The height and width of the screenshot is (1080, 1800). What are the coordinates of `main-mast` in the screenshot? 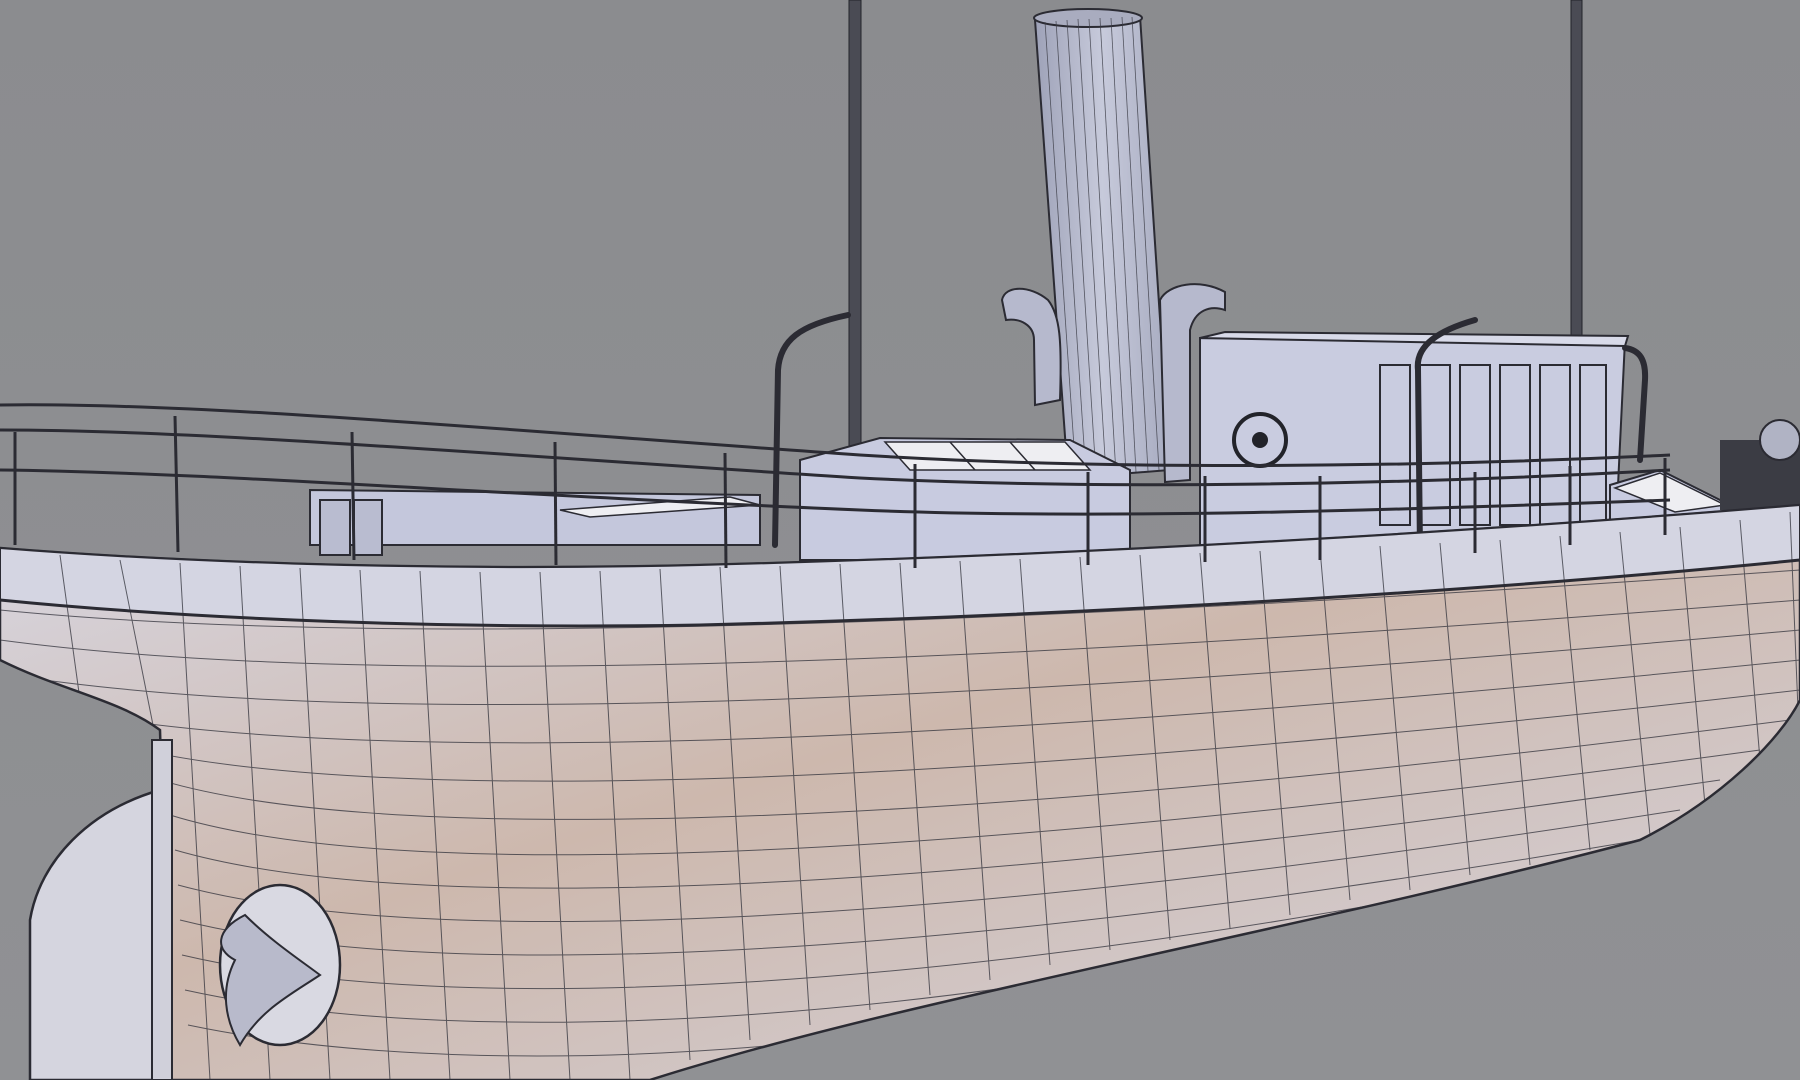 It's located at (1576, 173).